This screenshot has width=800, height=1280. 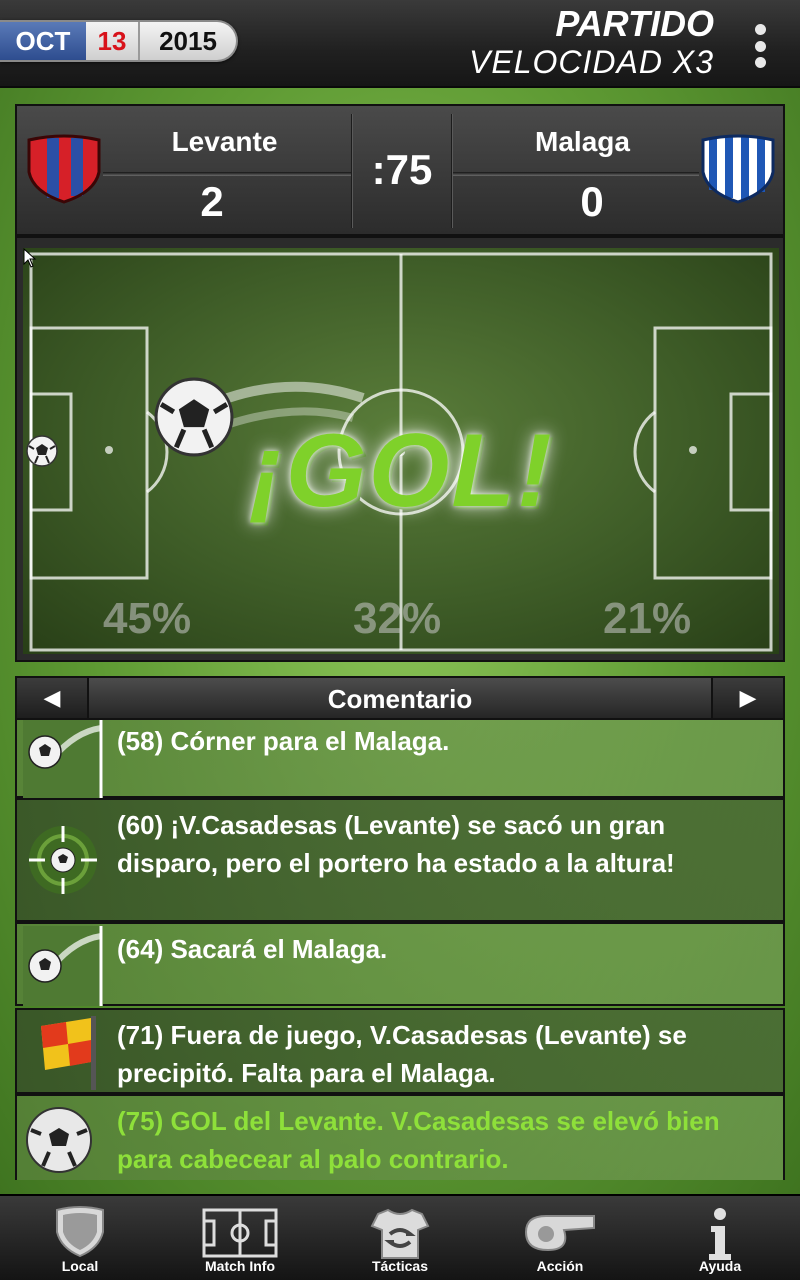 I want to click on nav-local: Local, so click(x=80, y=1238).